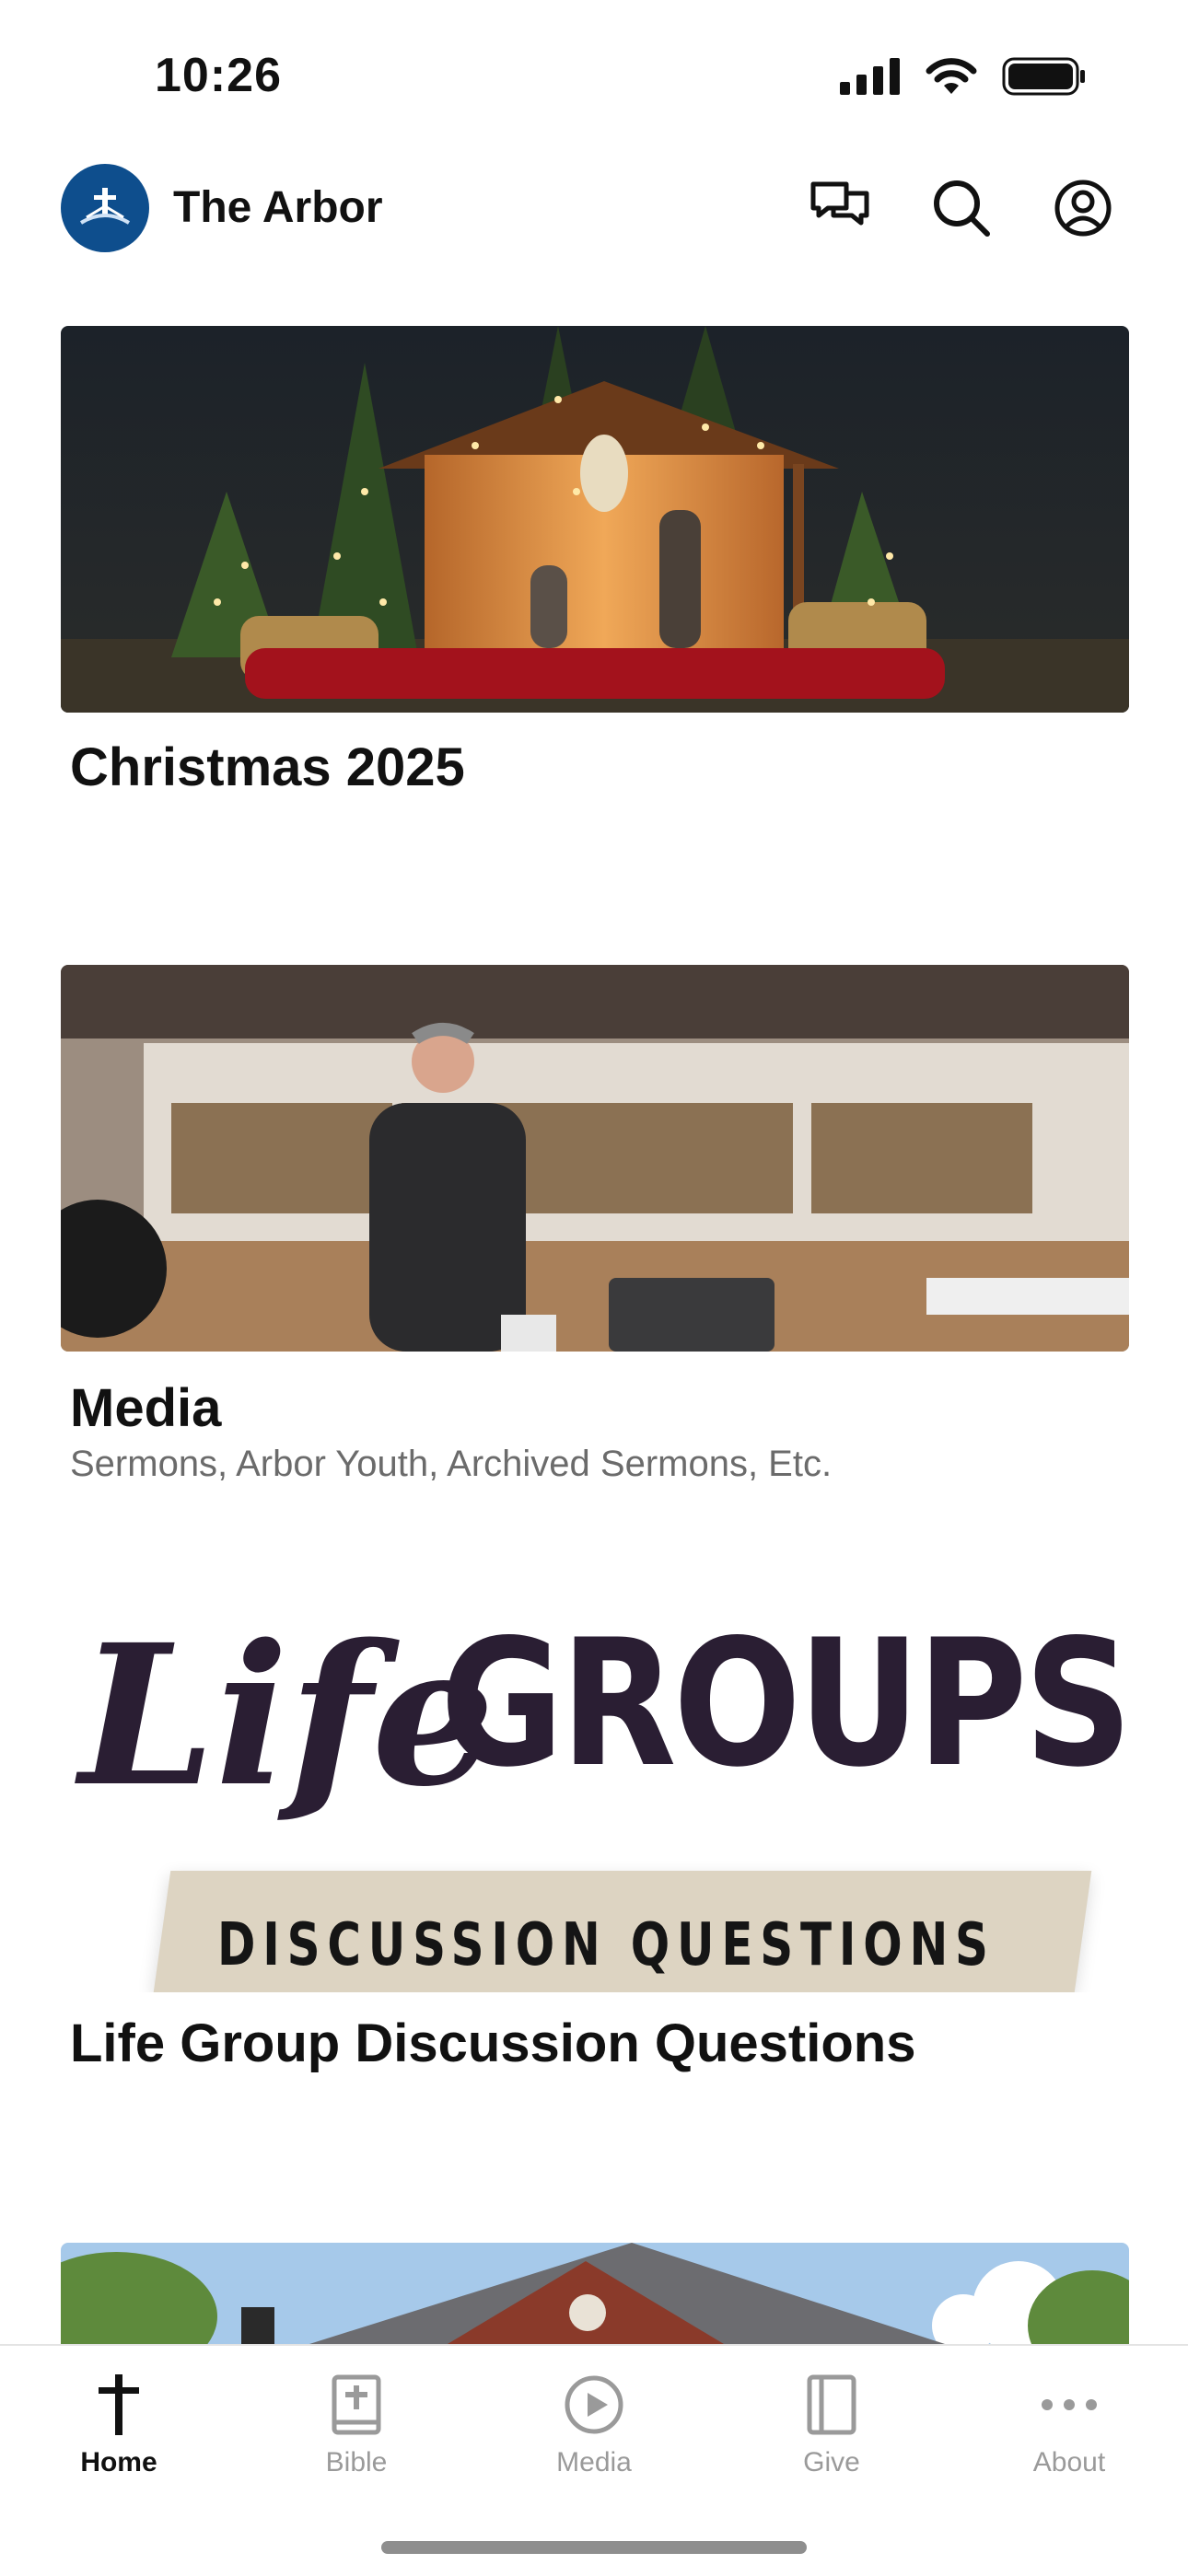 The width and height of the screenshot is (1188, 2576). Describe the element at coordinates (356, 2462) in the screenshot. I see `tab-label: Bible` at that location.